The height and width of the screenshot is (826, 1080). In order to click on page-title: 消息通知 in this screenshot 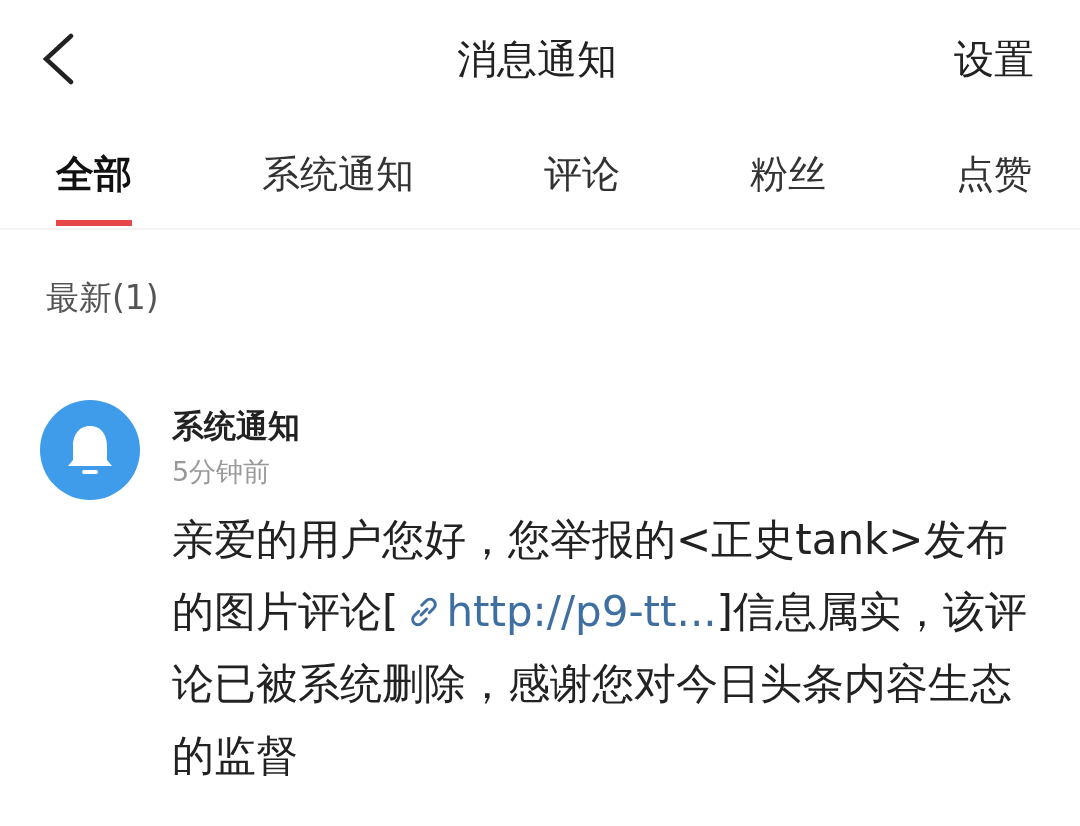, I will do `click(537, 59)`.